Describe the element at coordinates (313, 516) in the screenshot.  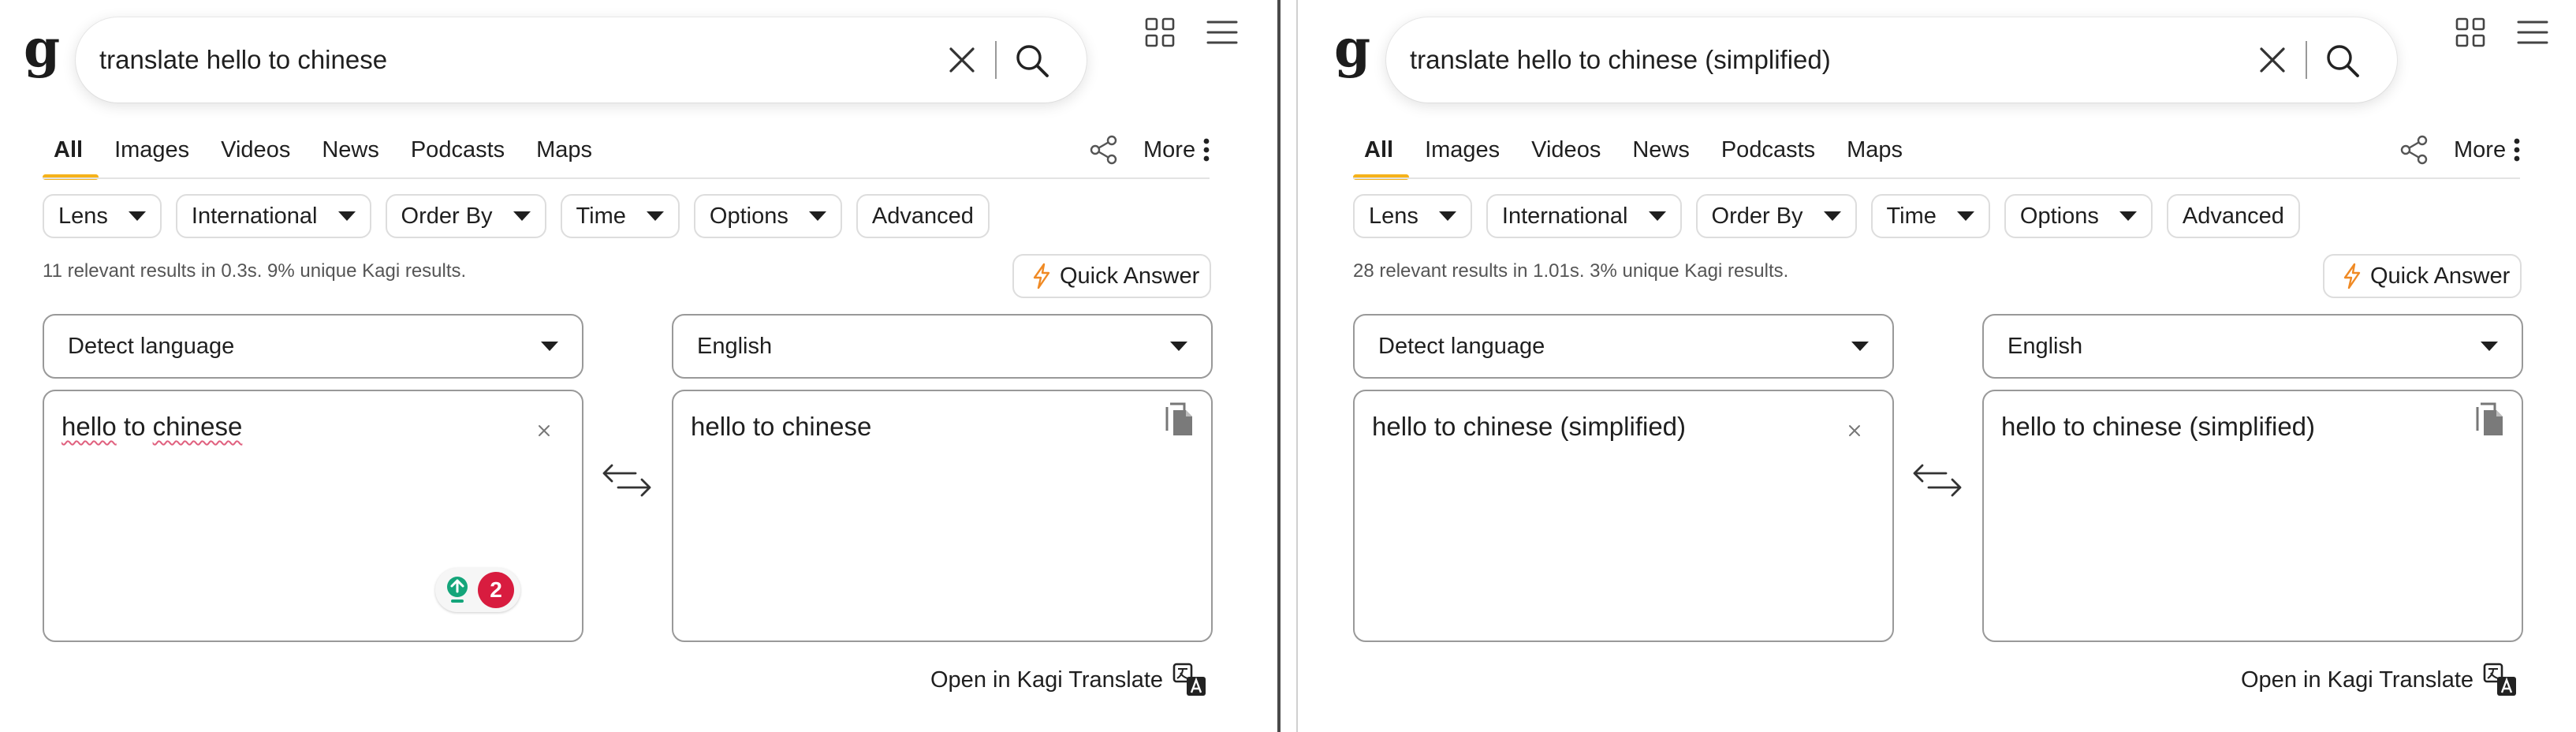
I see `source-textarea: hello to chinese 2` at that location.